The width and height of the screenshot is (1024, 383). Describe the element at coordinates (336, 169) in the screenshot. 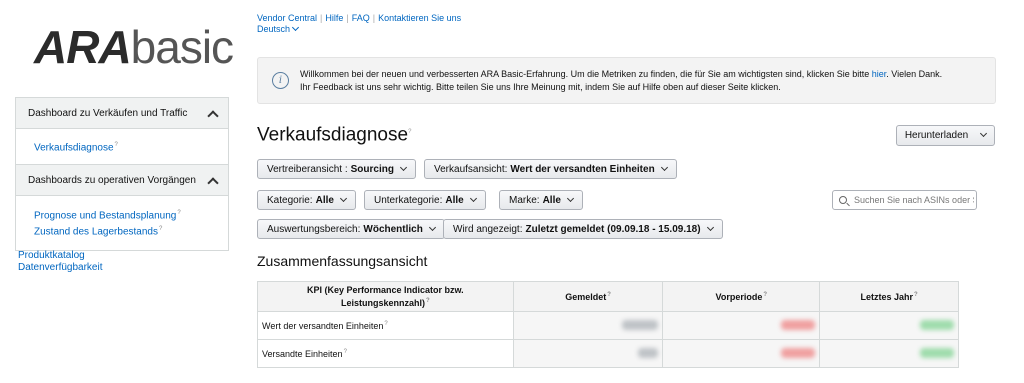

I see `distributor-view-dropdown: Vertreiberansicht : Sourcing` at that location.